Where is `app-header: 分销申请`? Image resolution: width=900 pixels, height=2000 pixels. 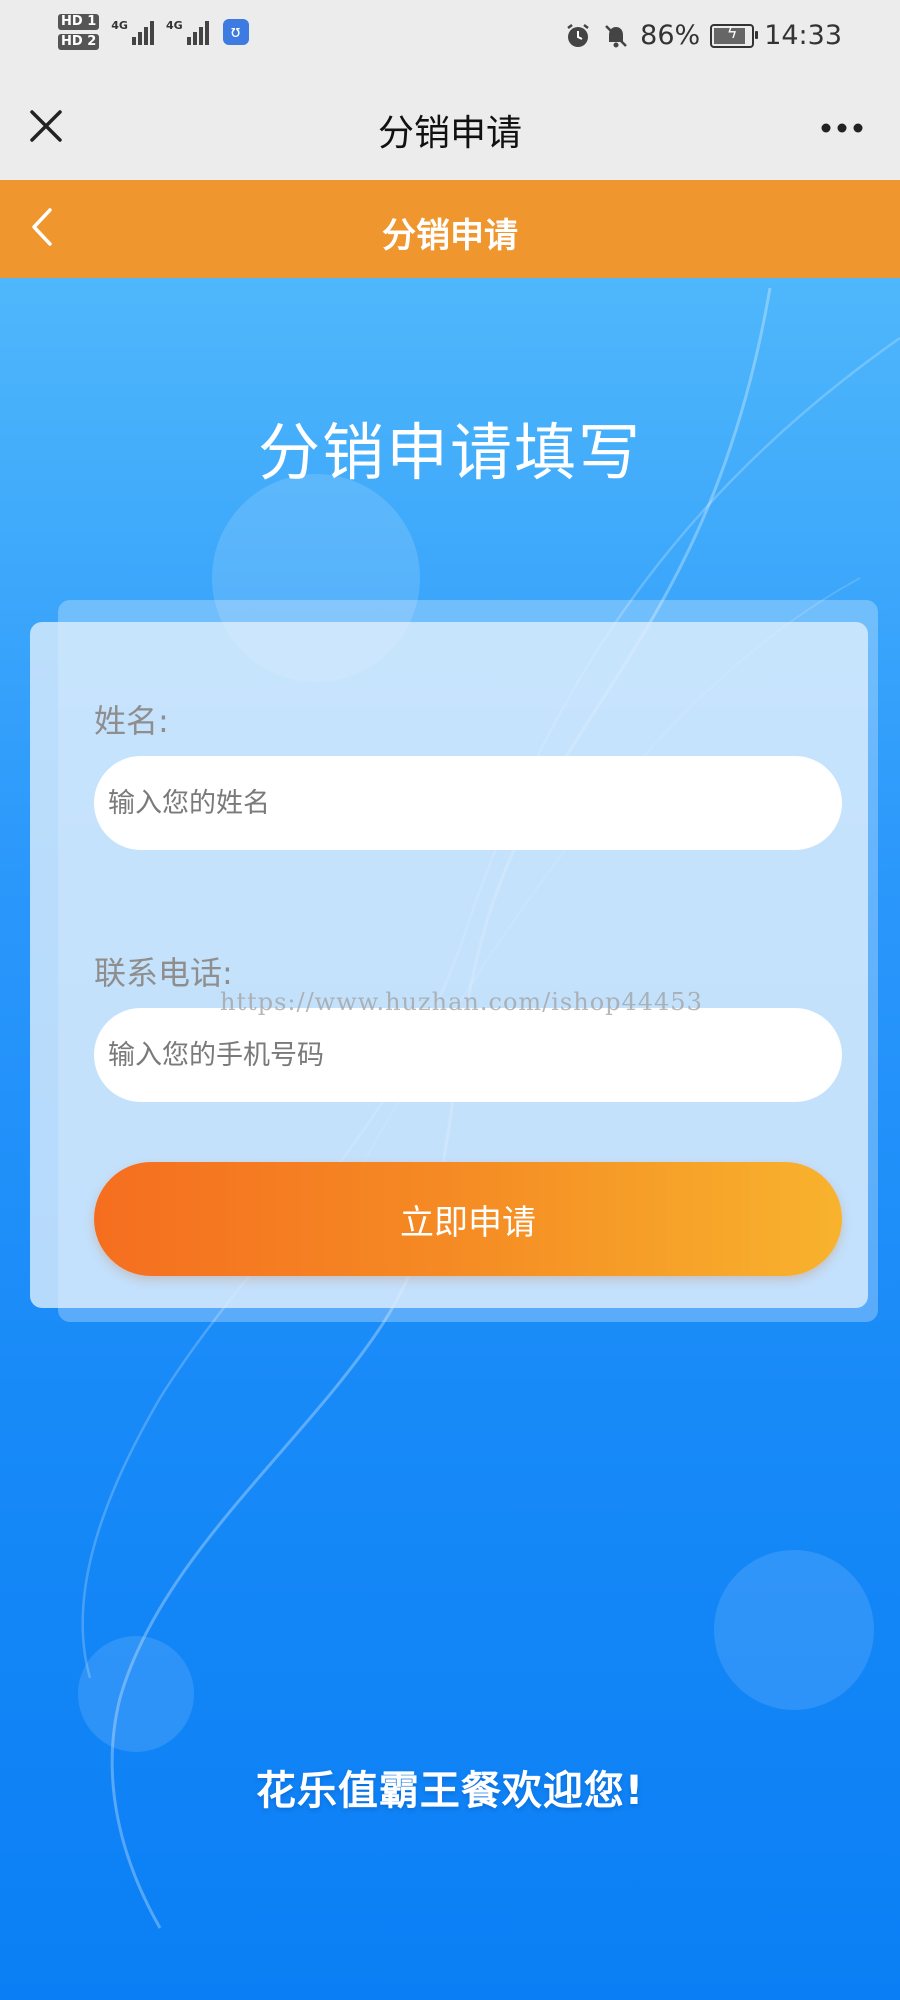
app-header: 分销申请 is located at coordinates (450, 229).